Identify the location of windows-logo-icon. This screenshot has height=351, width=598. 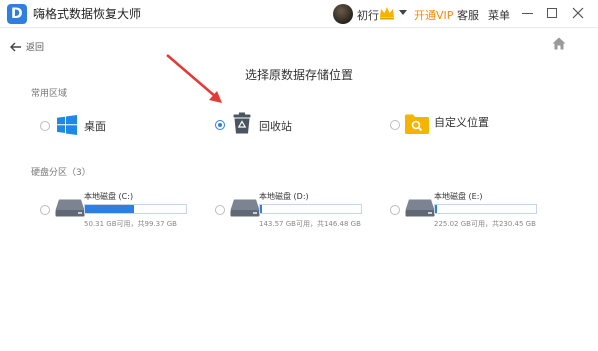
(67, 125).